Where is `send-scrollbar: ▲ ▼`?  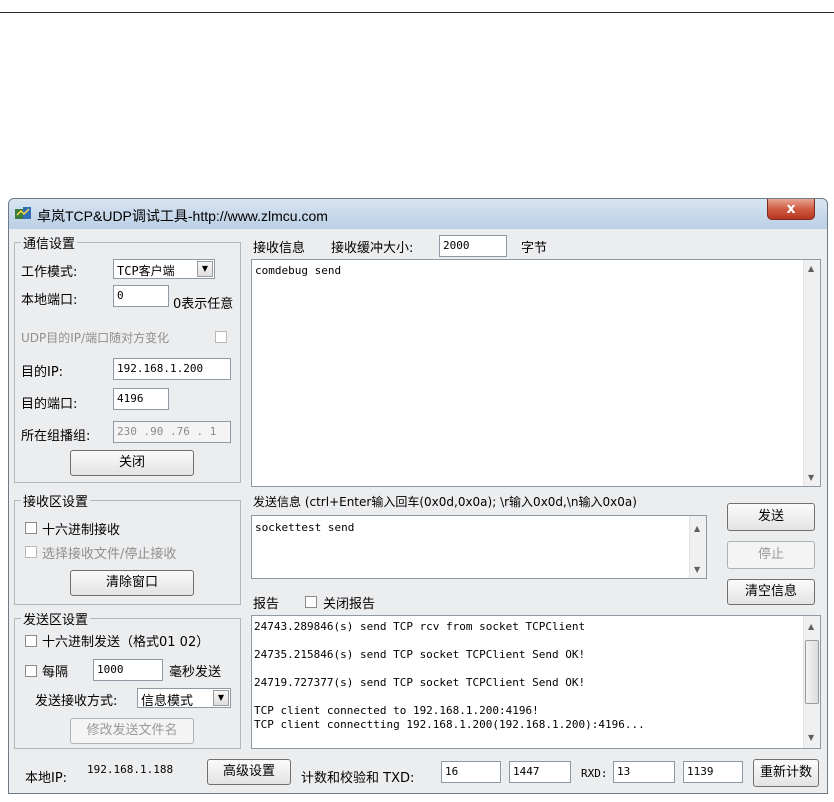
send-scrollbar: ▲ ▼ is located at coordinates (697, 547).